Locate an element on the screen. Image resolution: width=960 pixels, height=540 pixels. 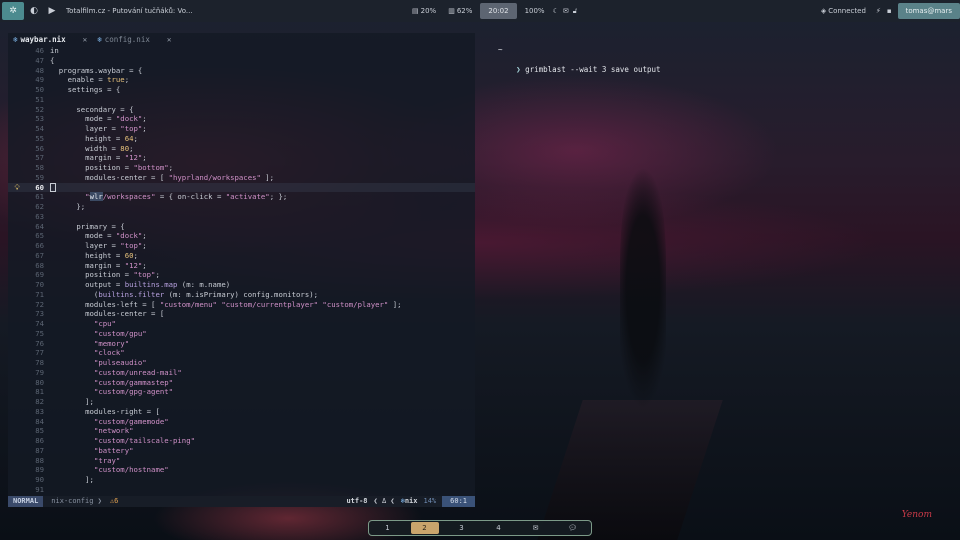
code-line: 70 output = builtins.map (m: m.name) is located at coordinates (241, 285).